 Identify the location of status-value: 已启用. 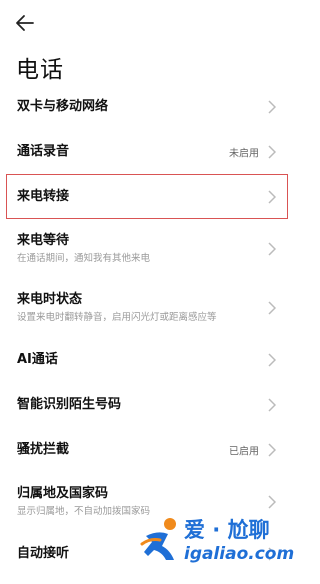
(244, 451).